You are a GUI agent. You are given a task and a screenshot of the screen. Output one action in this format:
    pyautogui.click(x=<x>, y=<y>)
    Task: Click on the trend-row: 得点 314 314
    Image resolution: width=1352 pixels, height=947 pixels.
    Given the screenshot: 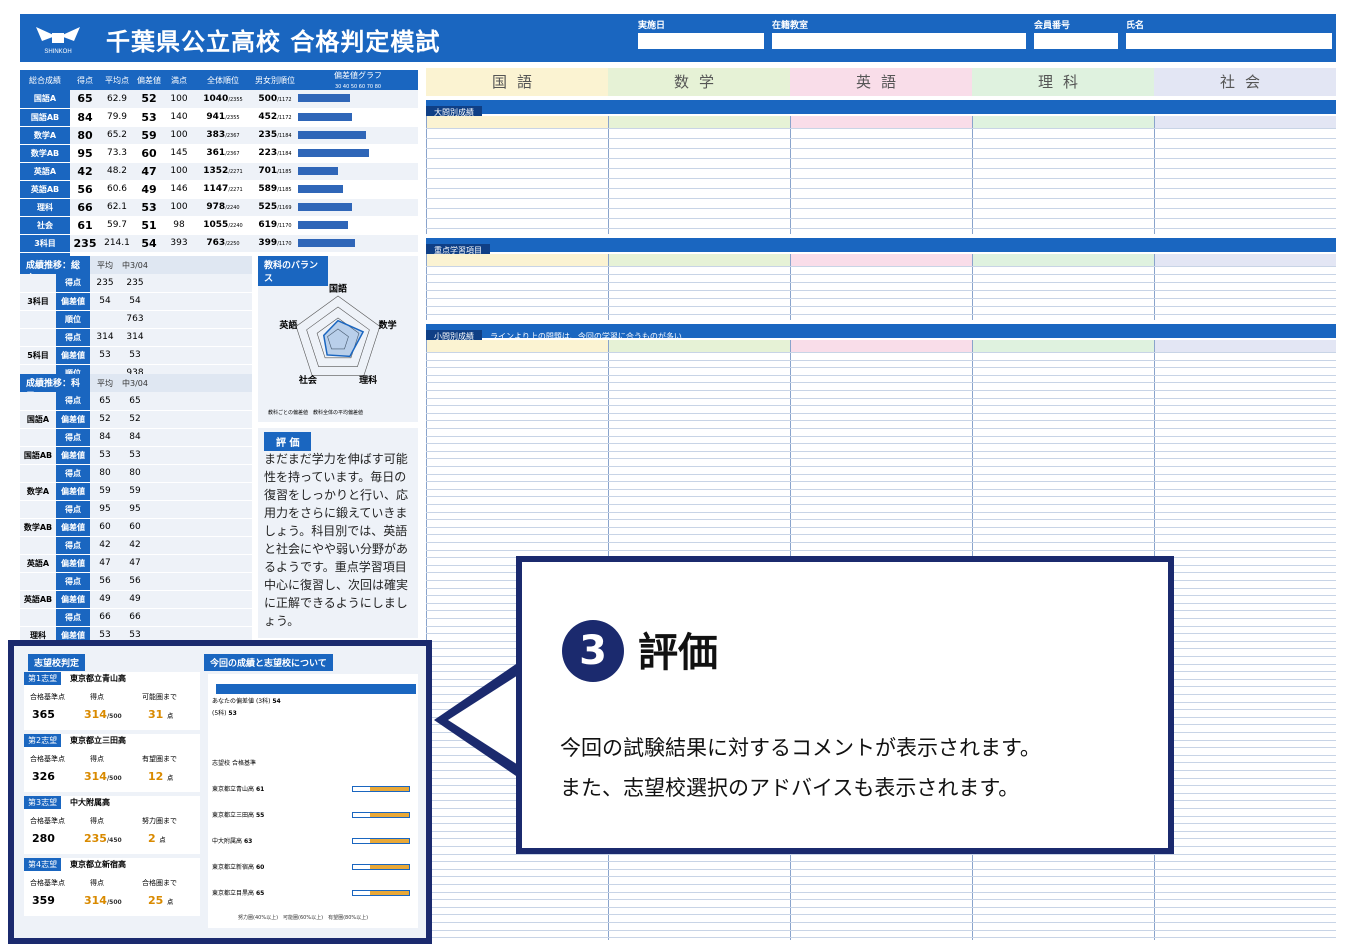 What is the action you would take?
    pyautogui.click(x=136, y=337)
    